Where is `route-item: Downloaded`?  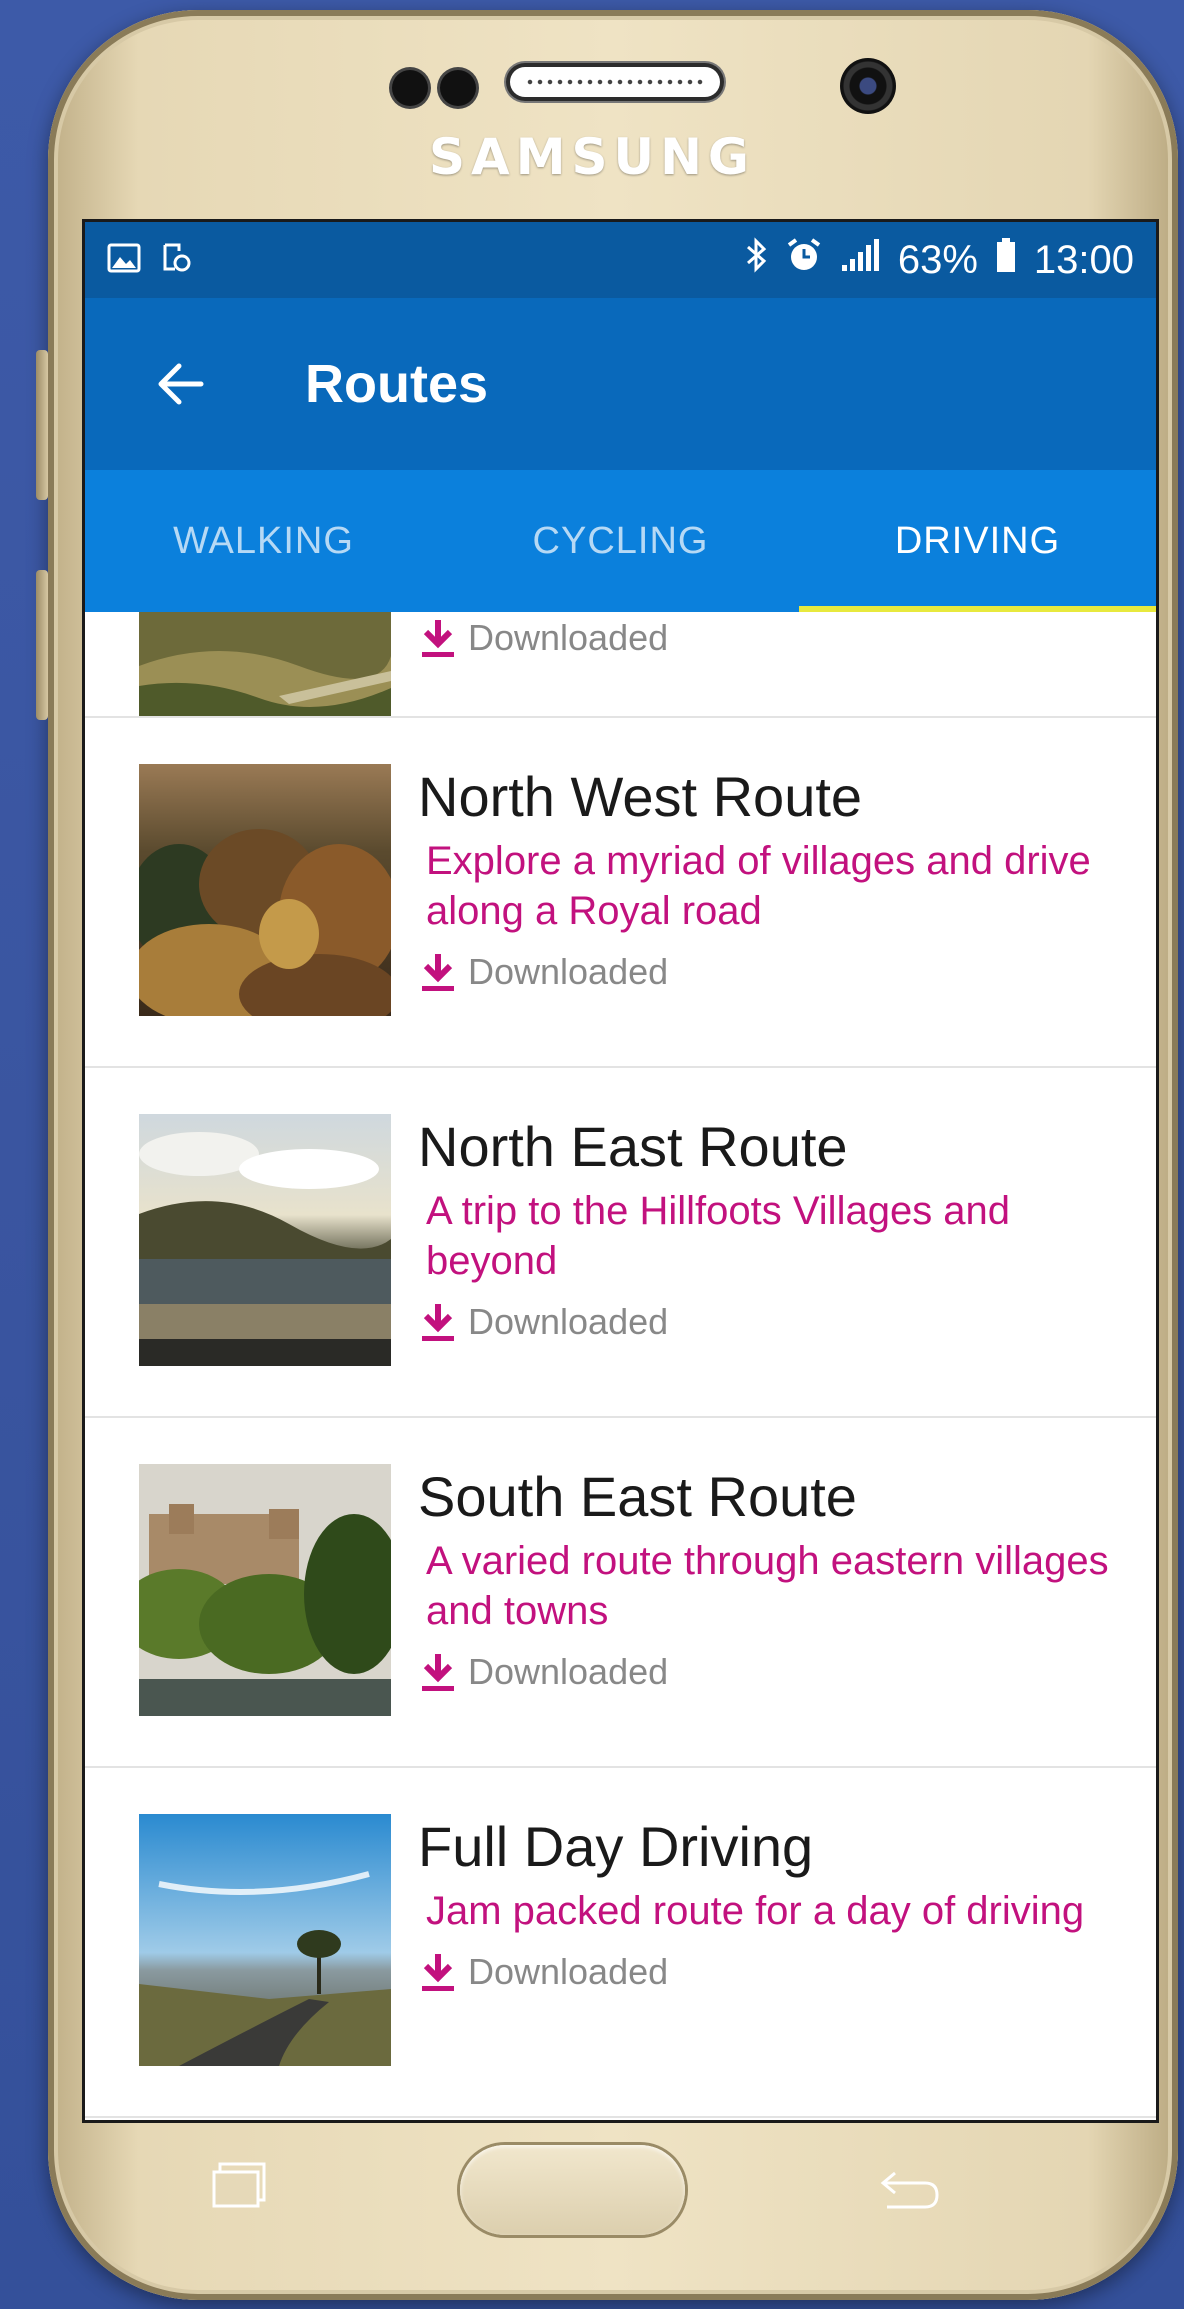
route-item: Downloaded is located at coordinates (620, 665).